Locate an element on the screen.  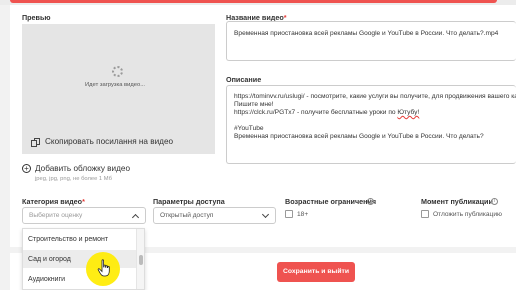
pointer-cursor-icon is located at coordinates (103, 268).